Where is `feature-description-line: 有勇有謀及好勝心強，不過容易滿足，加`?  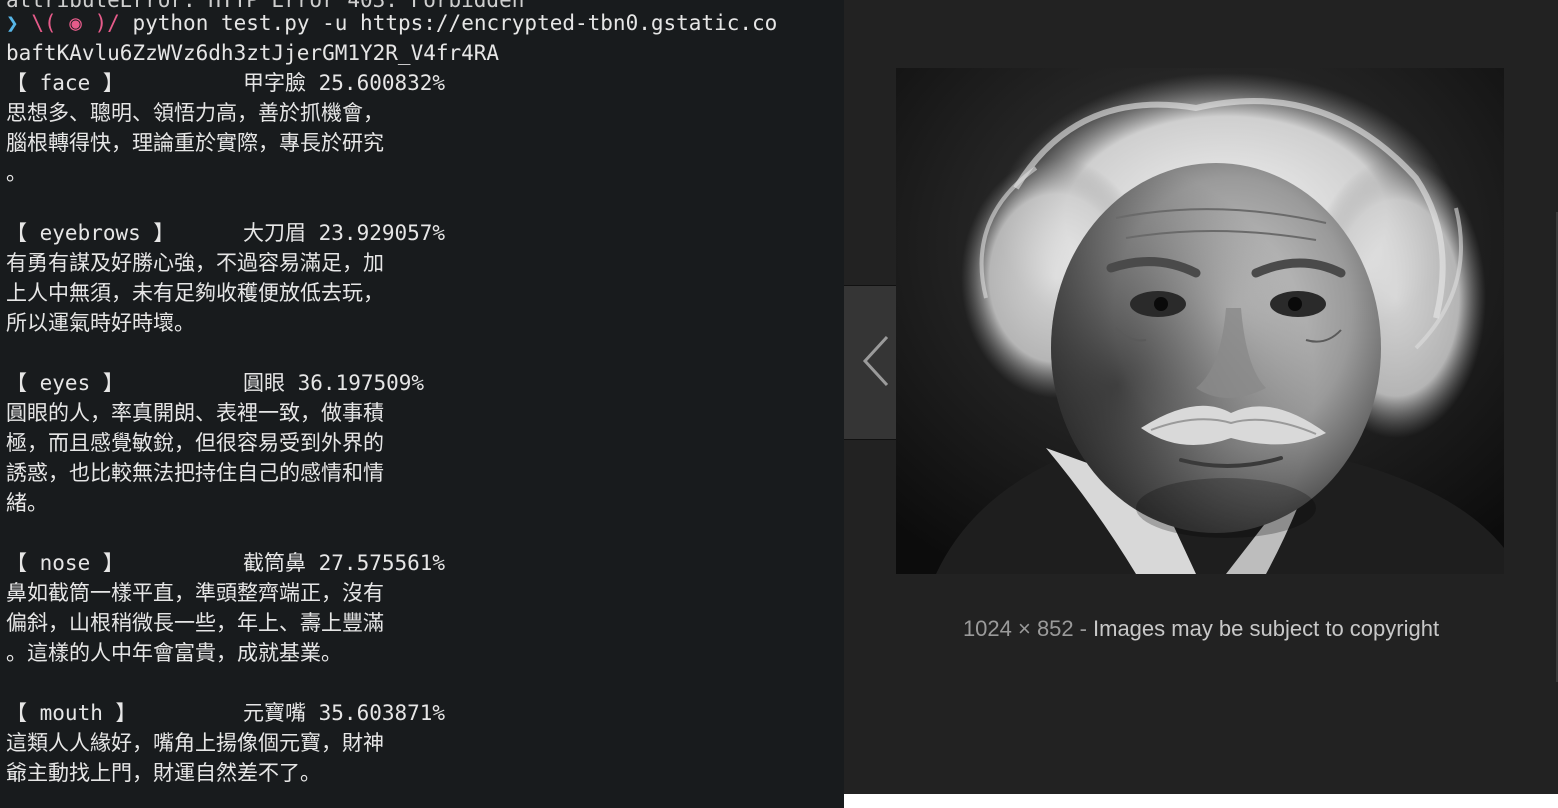
feature-description-line: 有勇有謀及好勝心強，不過容易滿足，加 is located at coordinates (195, 263).